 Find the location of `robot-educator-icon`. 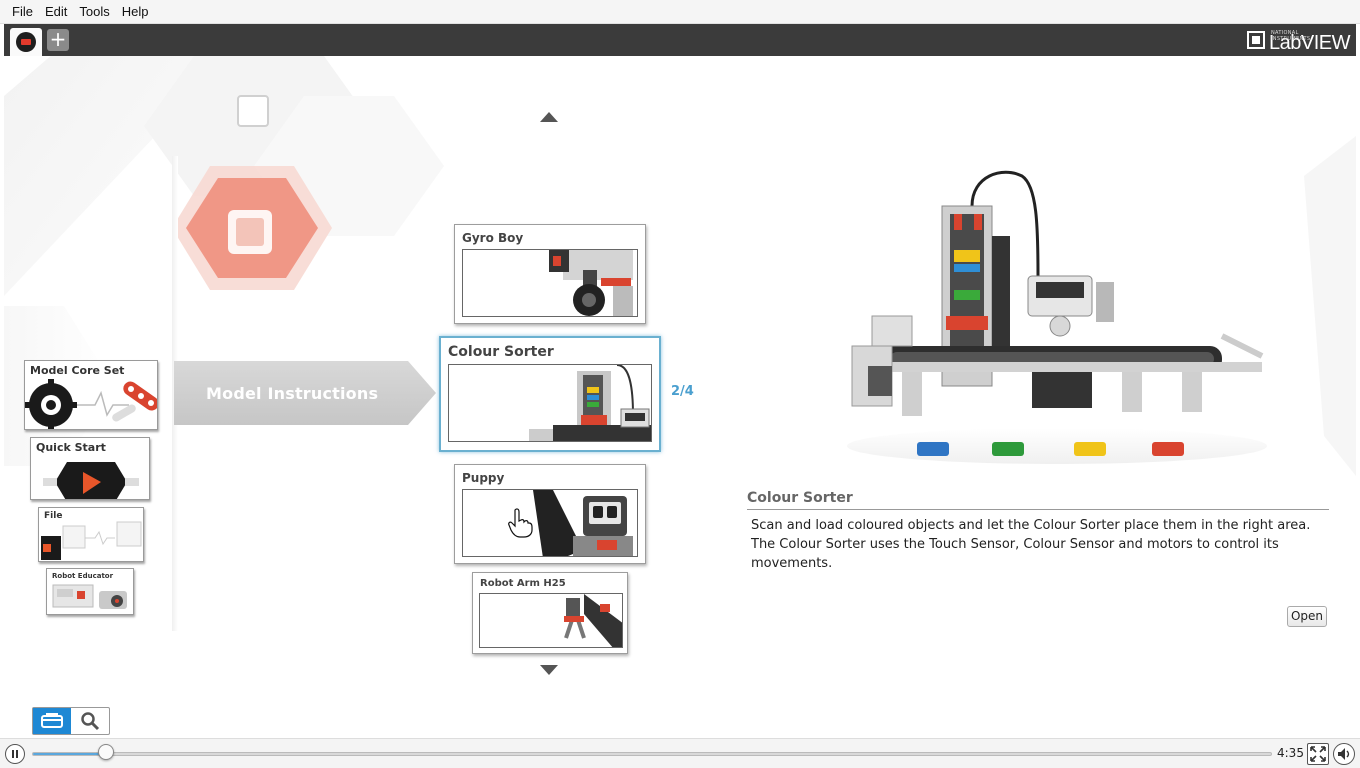

robot-educator-icon is located at coordinates (89, 596).